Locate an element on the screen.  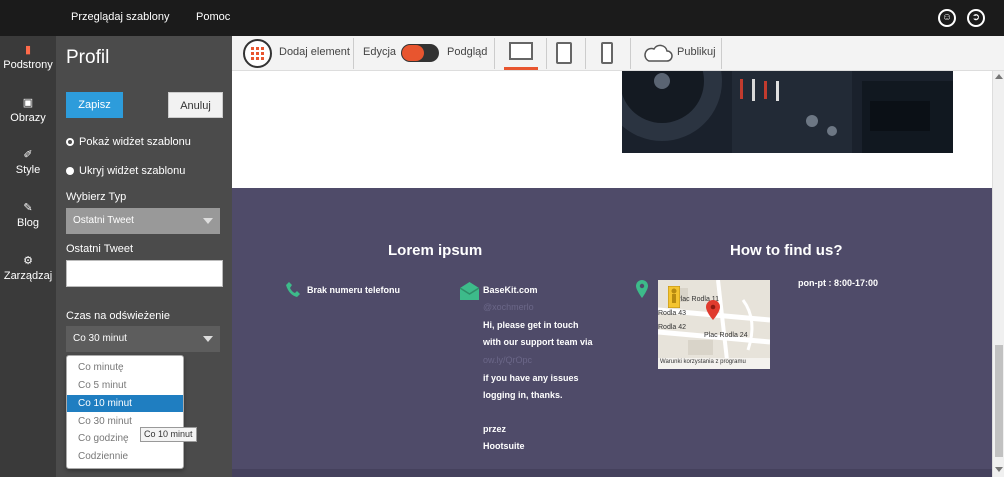
map-marker-icon is located at coordinates (713, 310).